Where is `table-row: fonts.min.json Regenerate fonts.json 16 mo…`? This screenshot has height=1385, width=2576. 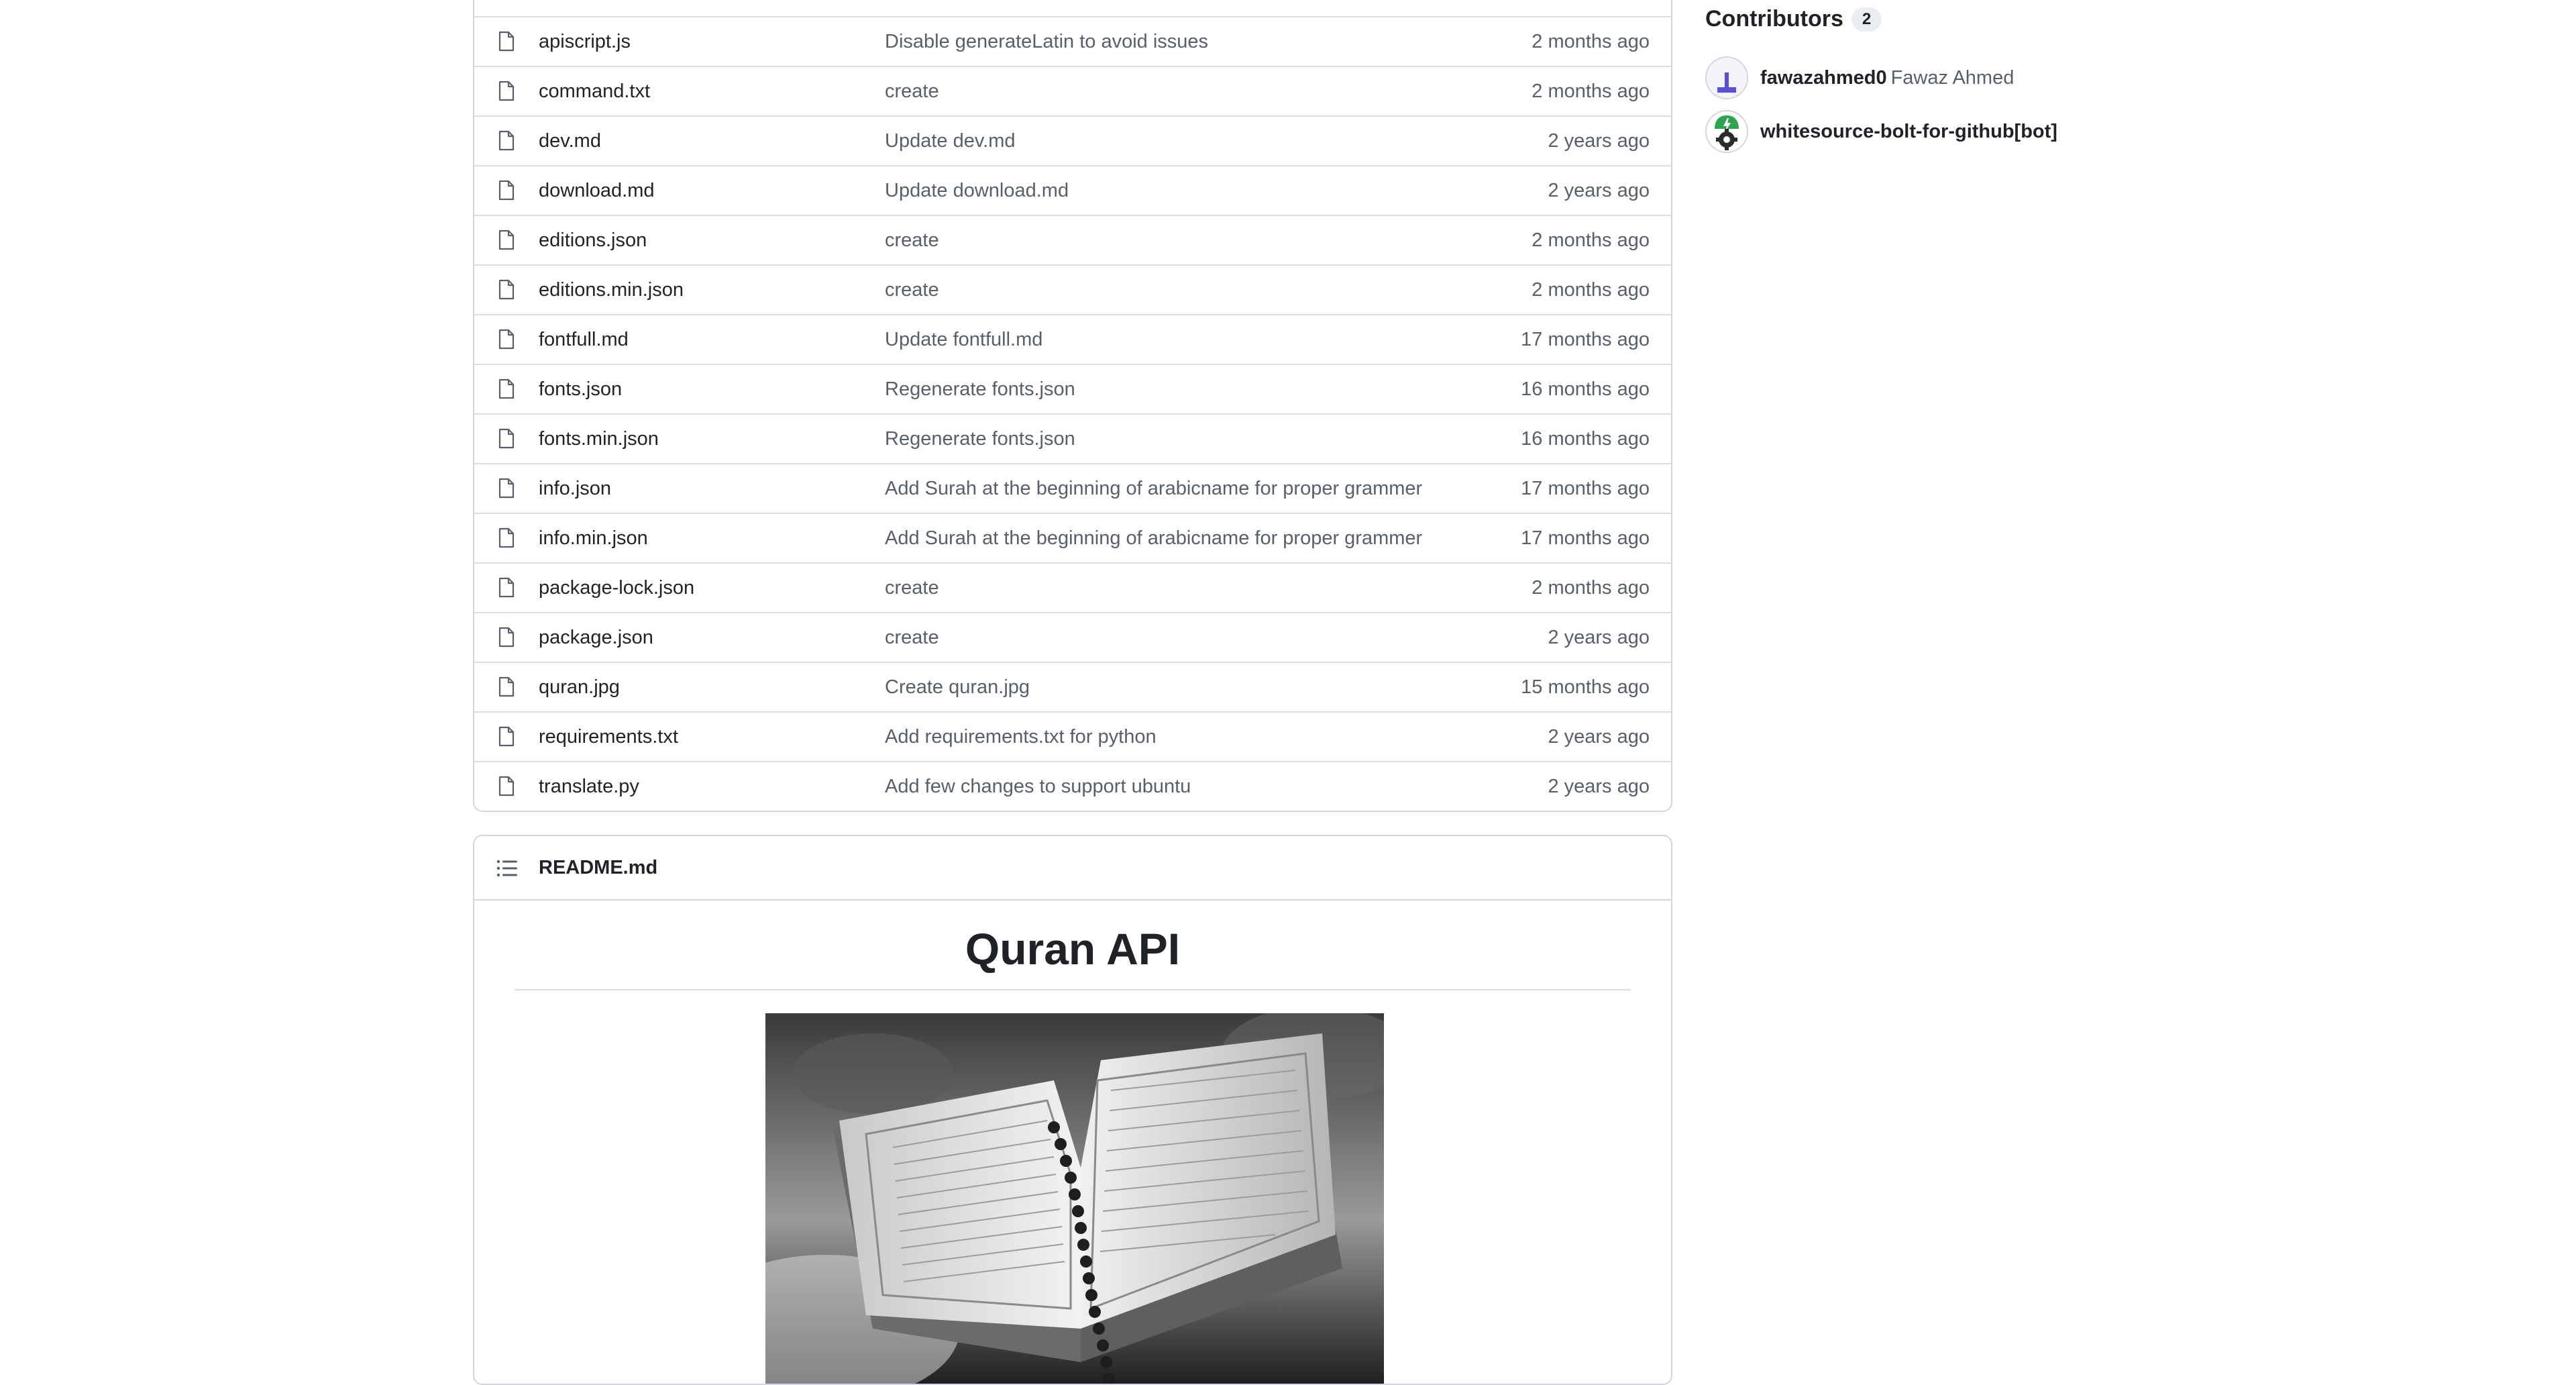 table-row: fonts.min.json Regenerate fonts.json 16 mo… is located at coordinates (1072, 438).